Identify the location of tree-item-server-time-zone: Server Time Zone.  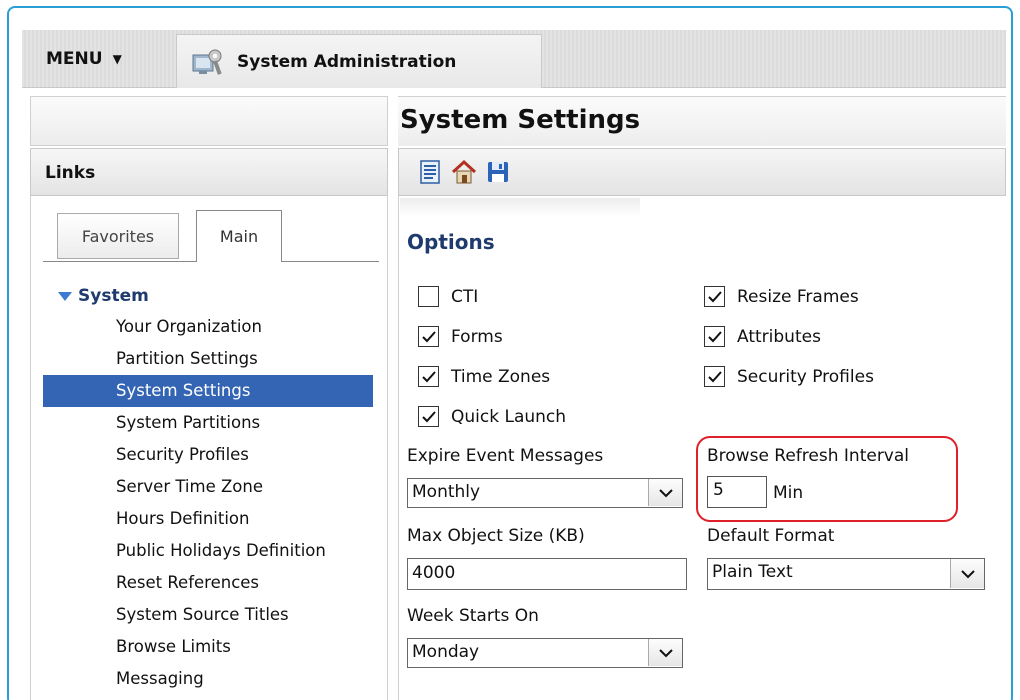
(208, 487).